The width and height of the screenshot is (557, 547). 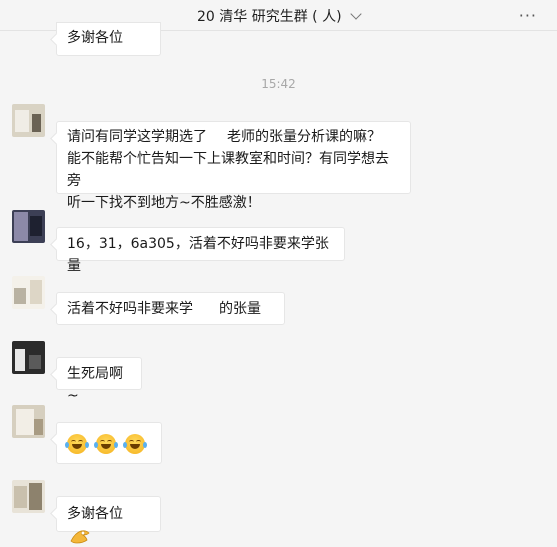 I want to click on message-bubble: 活着不好吗非要来学 的张量, so click(x=170, y=308).